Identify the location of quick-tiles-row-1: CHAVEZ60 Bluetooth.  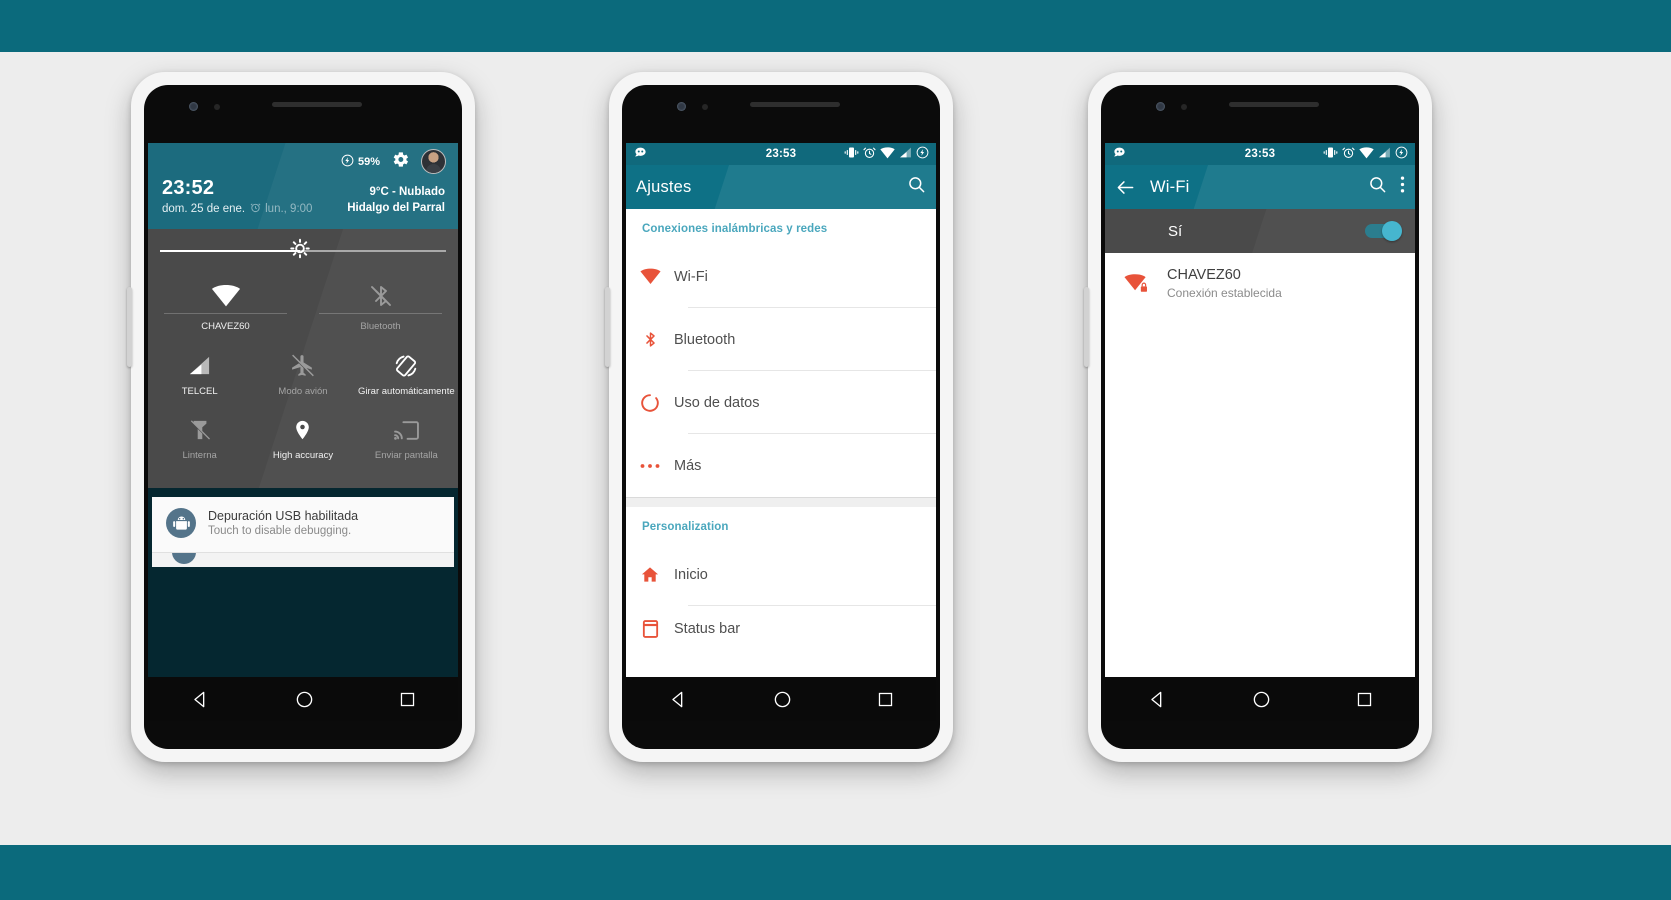
(303, 308).